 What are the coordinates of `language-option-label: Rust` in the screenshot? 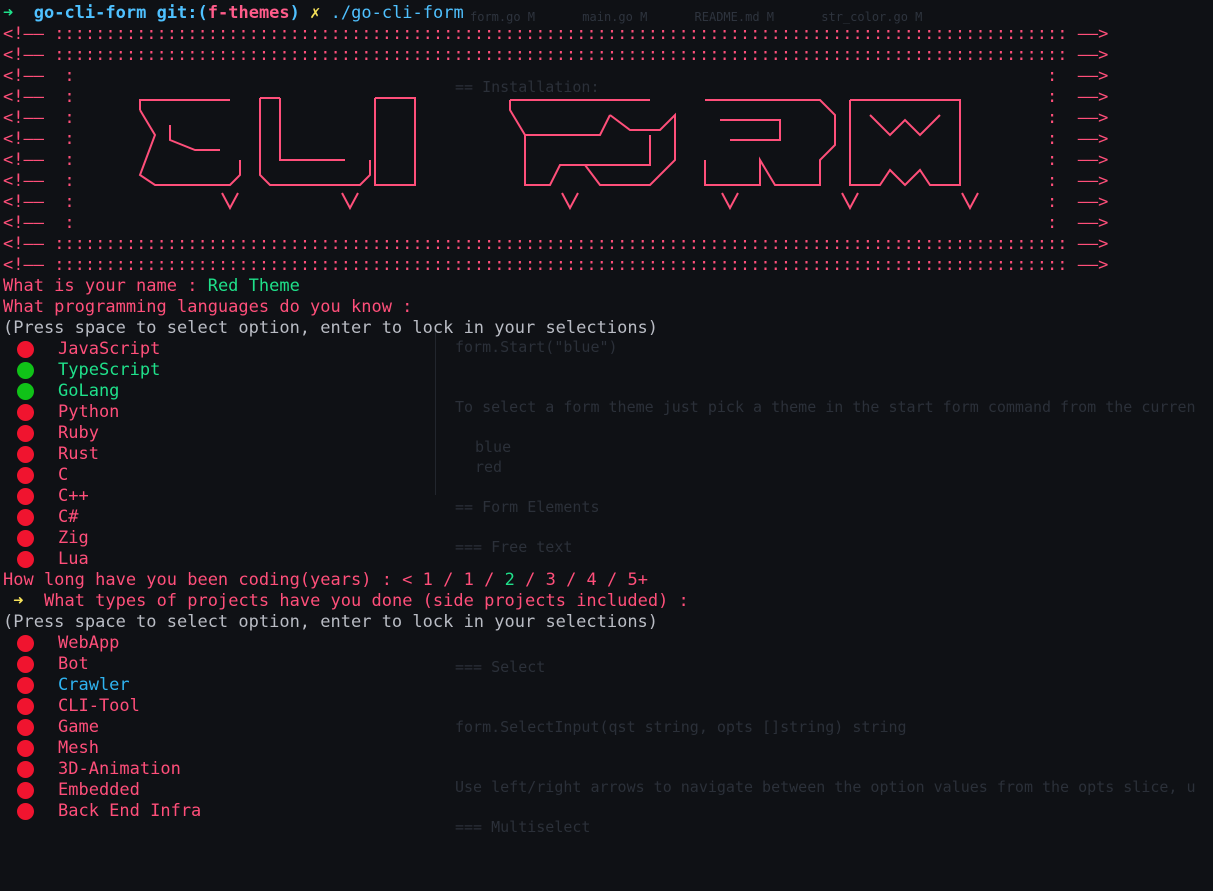 It's located at (78, 454).